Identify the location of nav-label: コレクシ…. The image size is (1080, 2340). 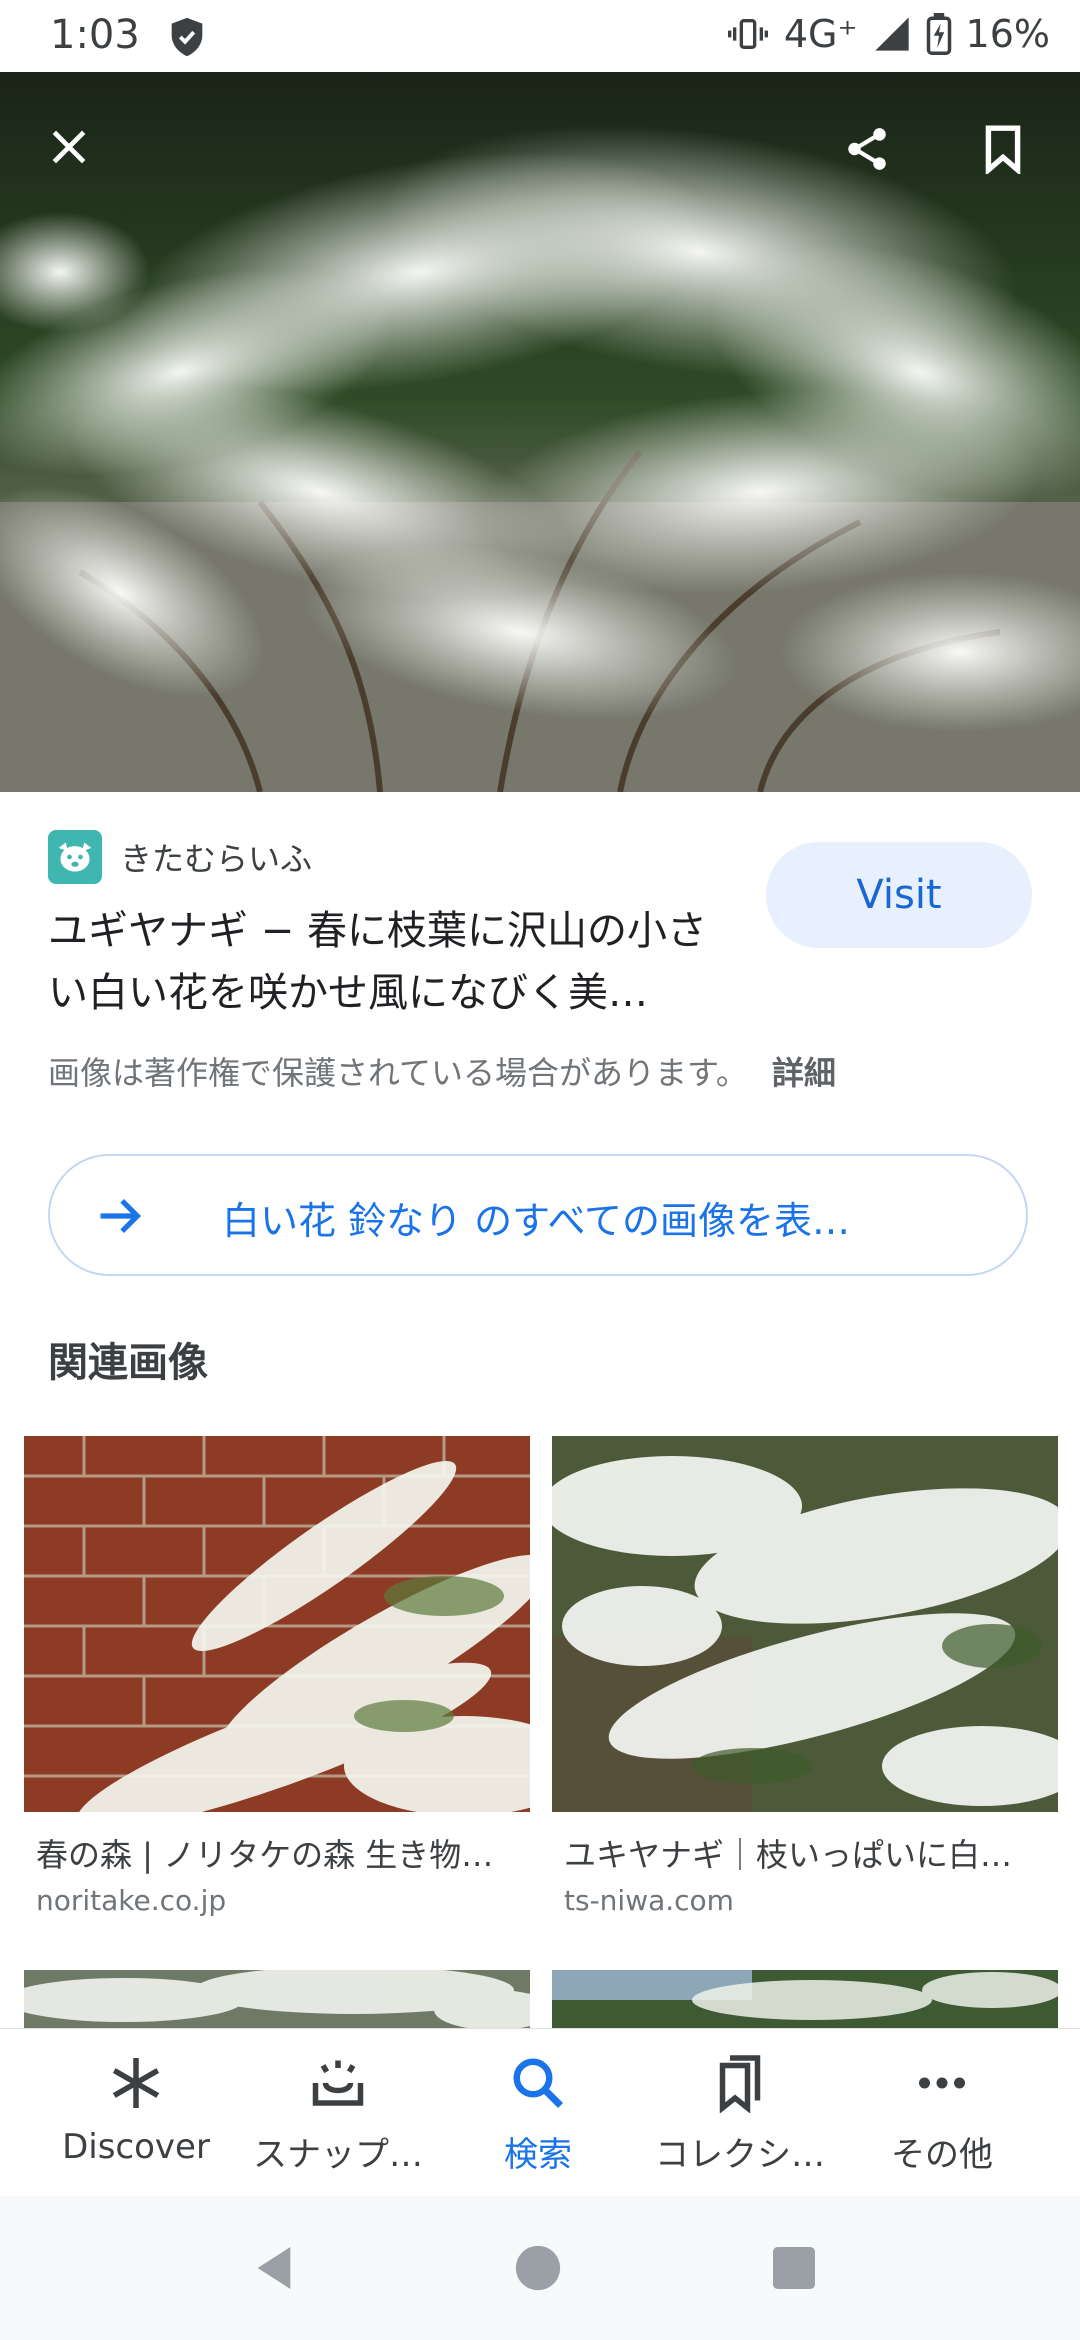
(740, 2155).